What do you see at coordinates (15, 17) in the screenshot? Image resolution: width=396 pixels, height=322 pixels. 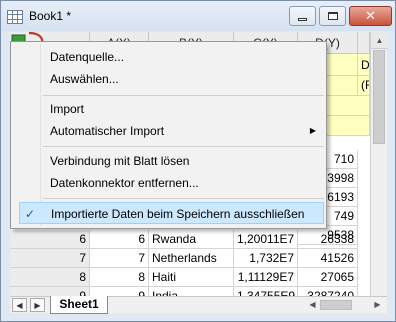 I see `workbook-icon` at bounding box center [15, 17].